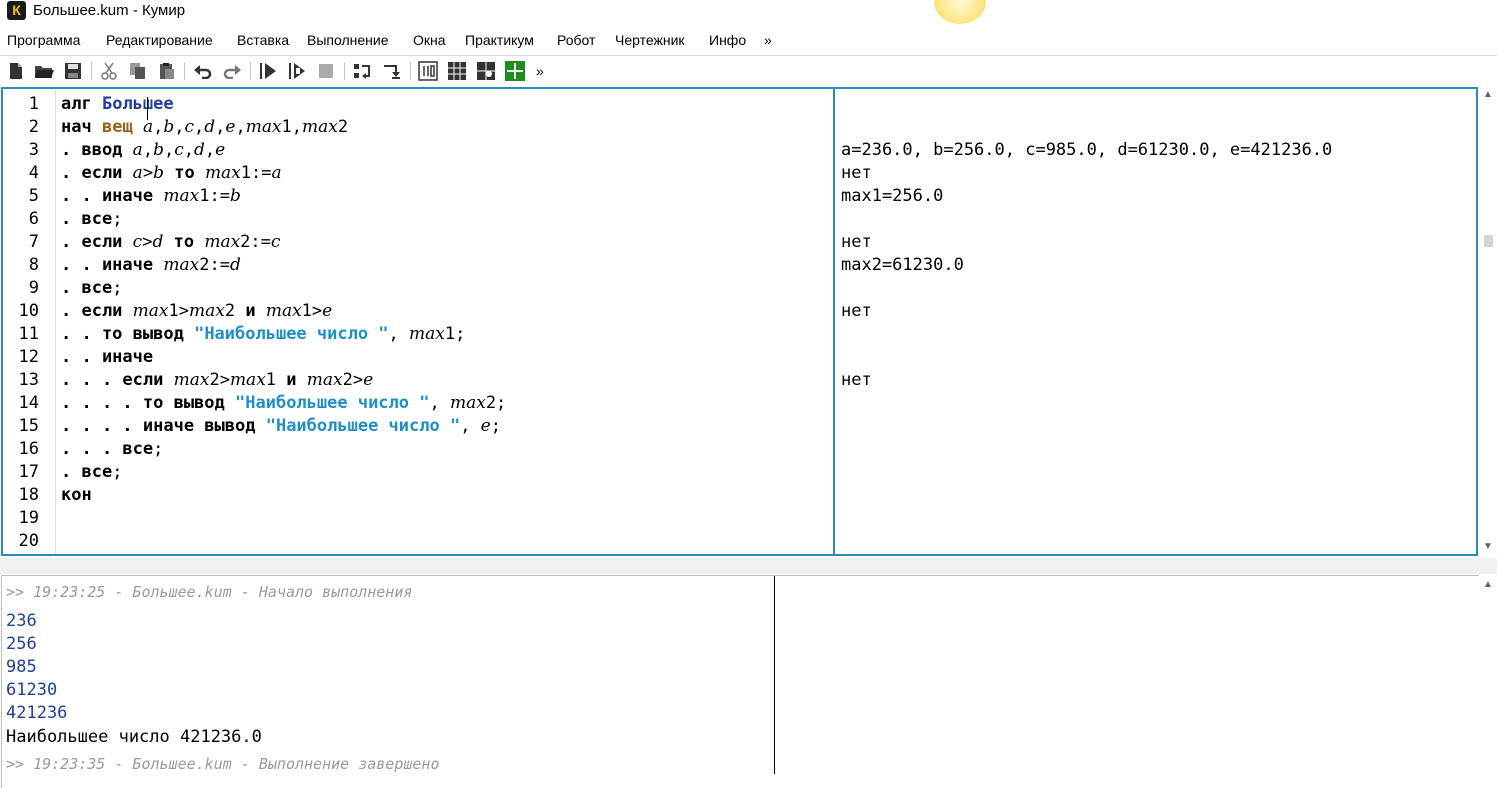 Image resolution: width=1497 pixels, height=788 pixels. I want to click on copy-icon, so click(138, 71).